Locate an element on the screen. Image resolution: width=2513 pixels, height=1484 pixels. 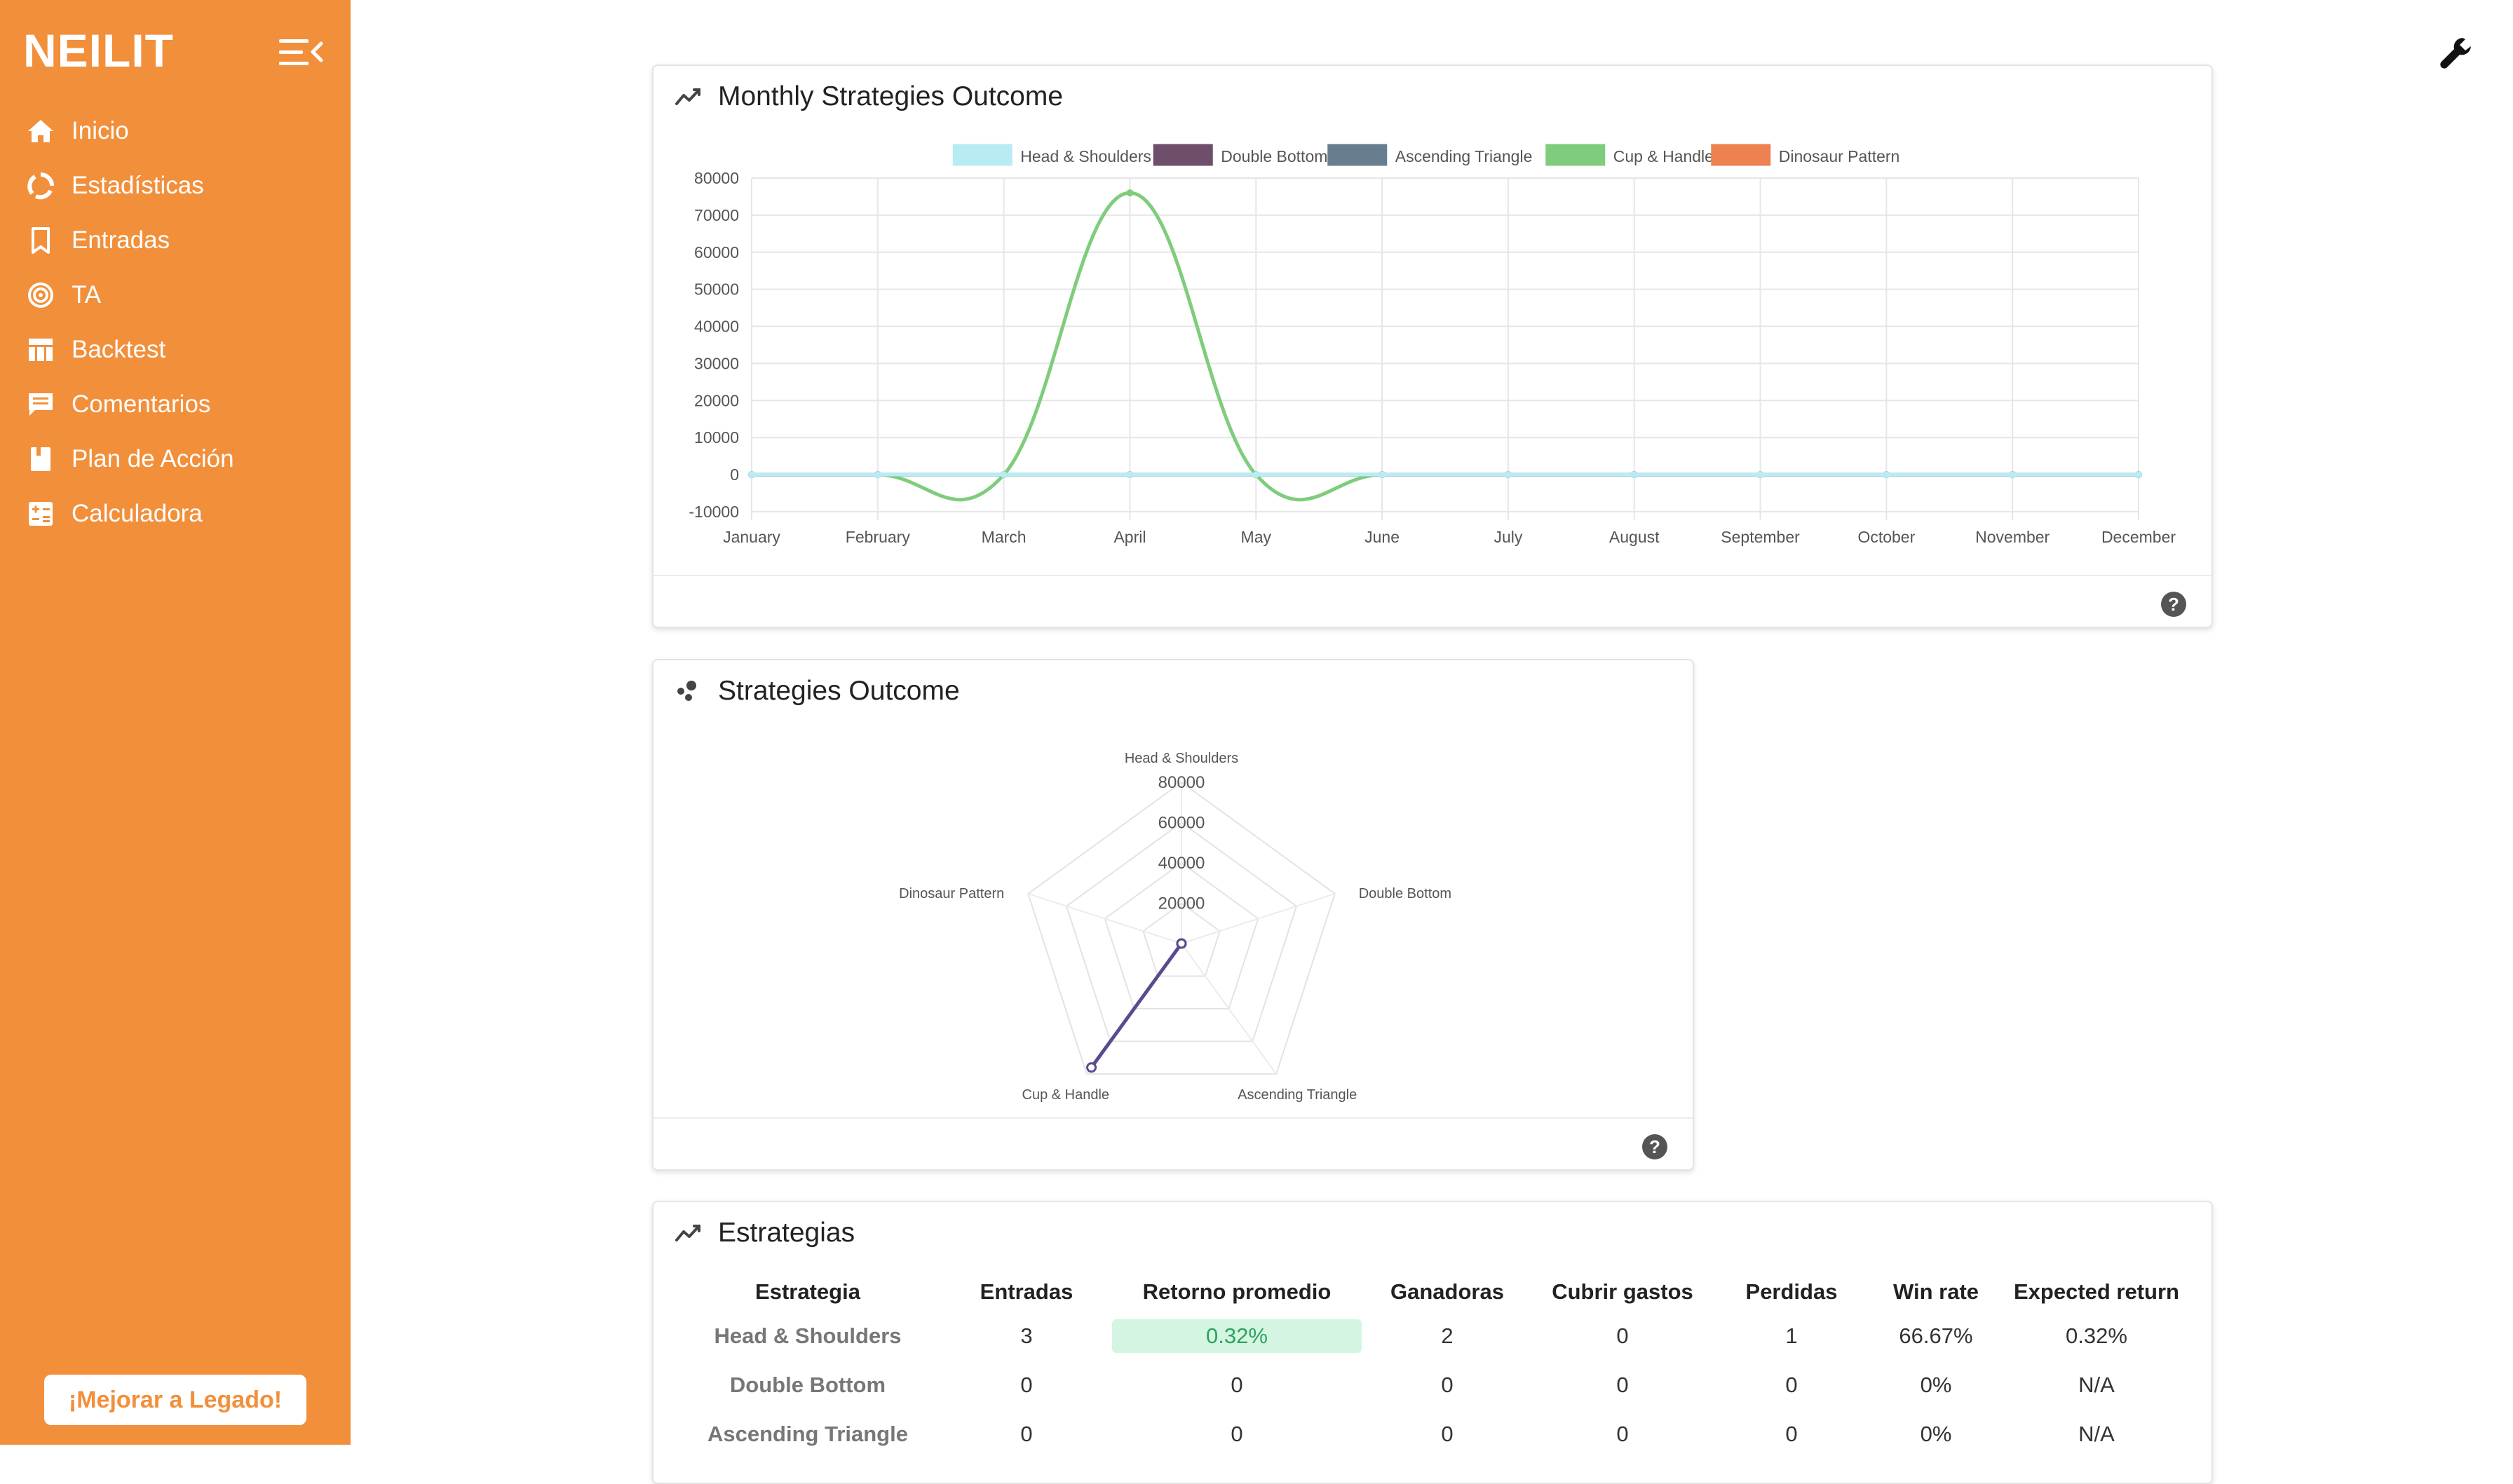
column-header: Estrategia is located at coordinates (808, 1292).